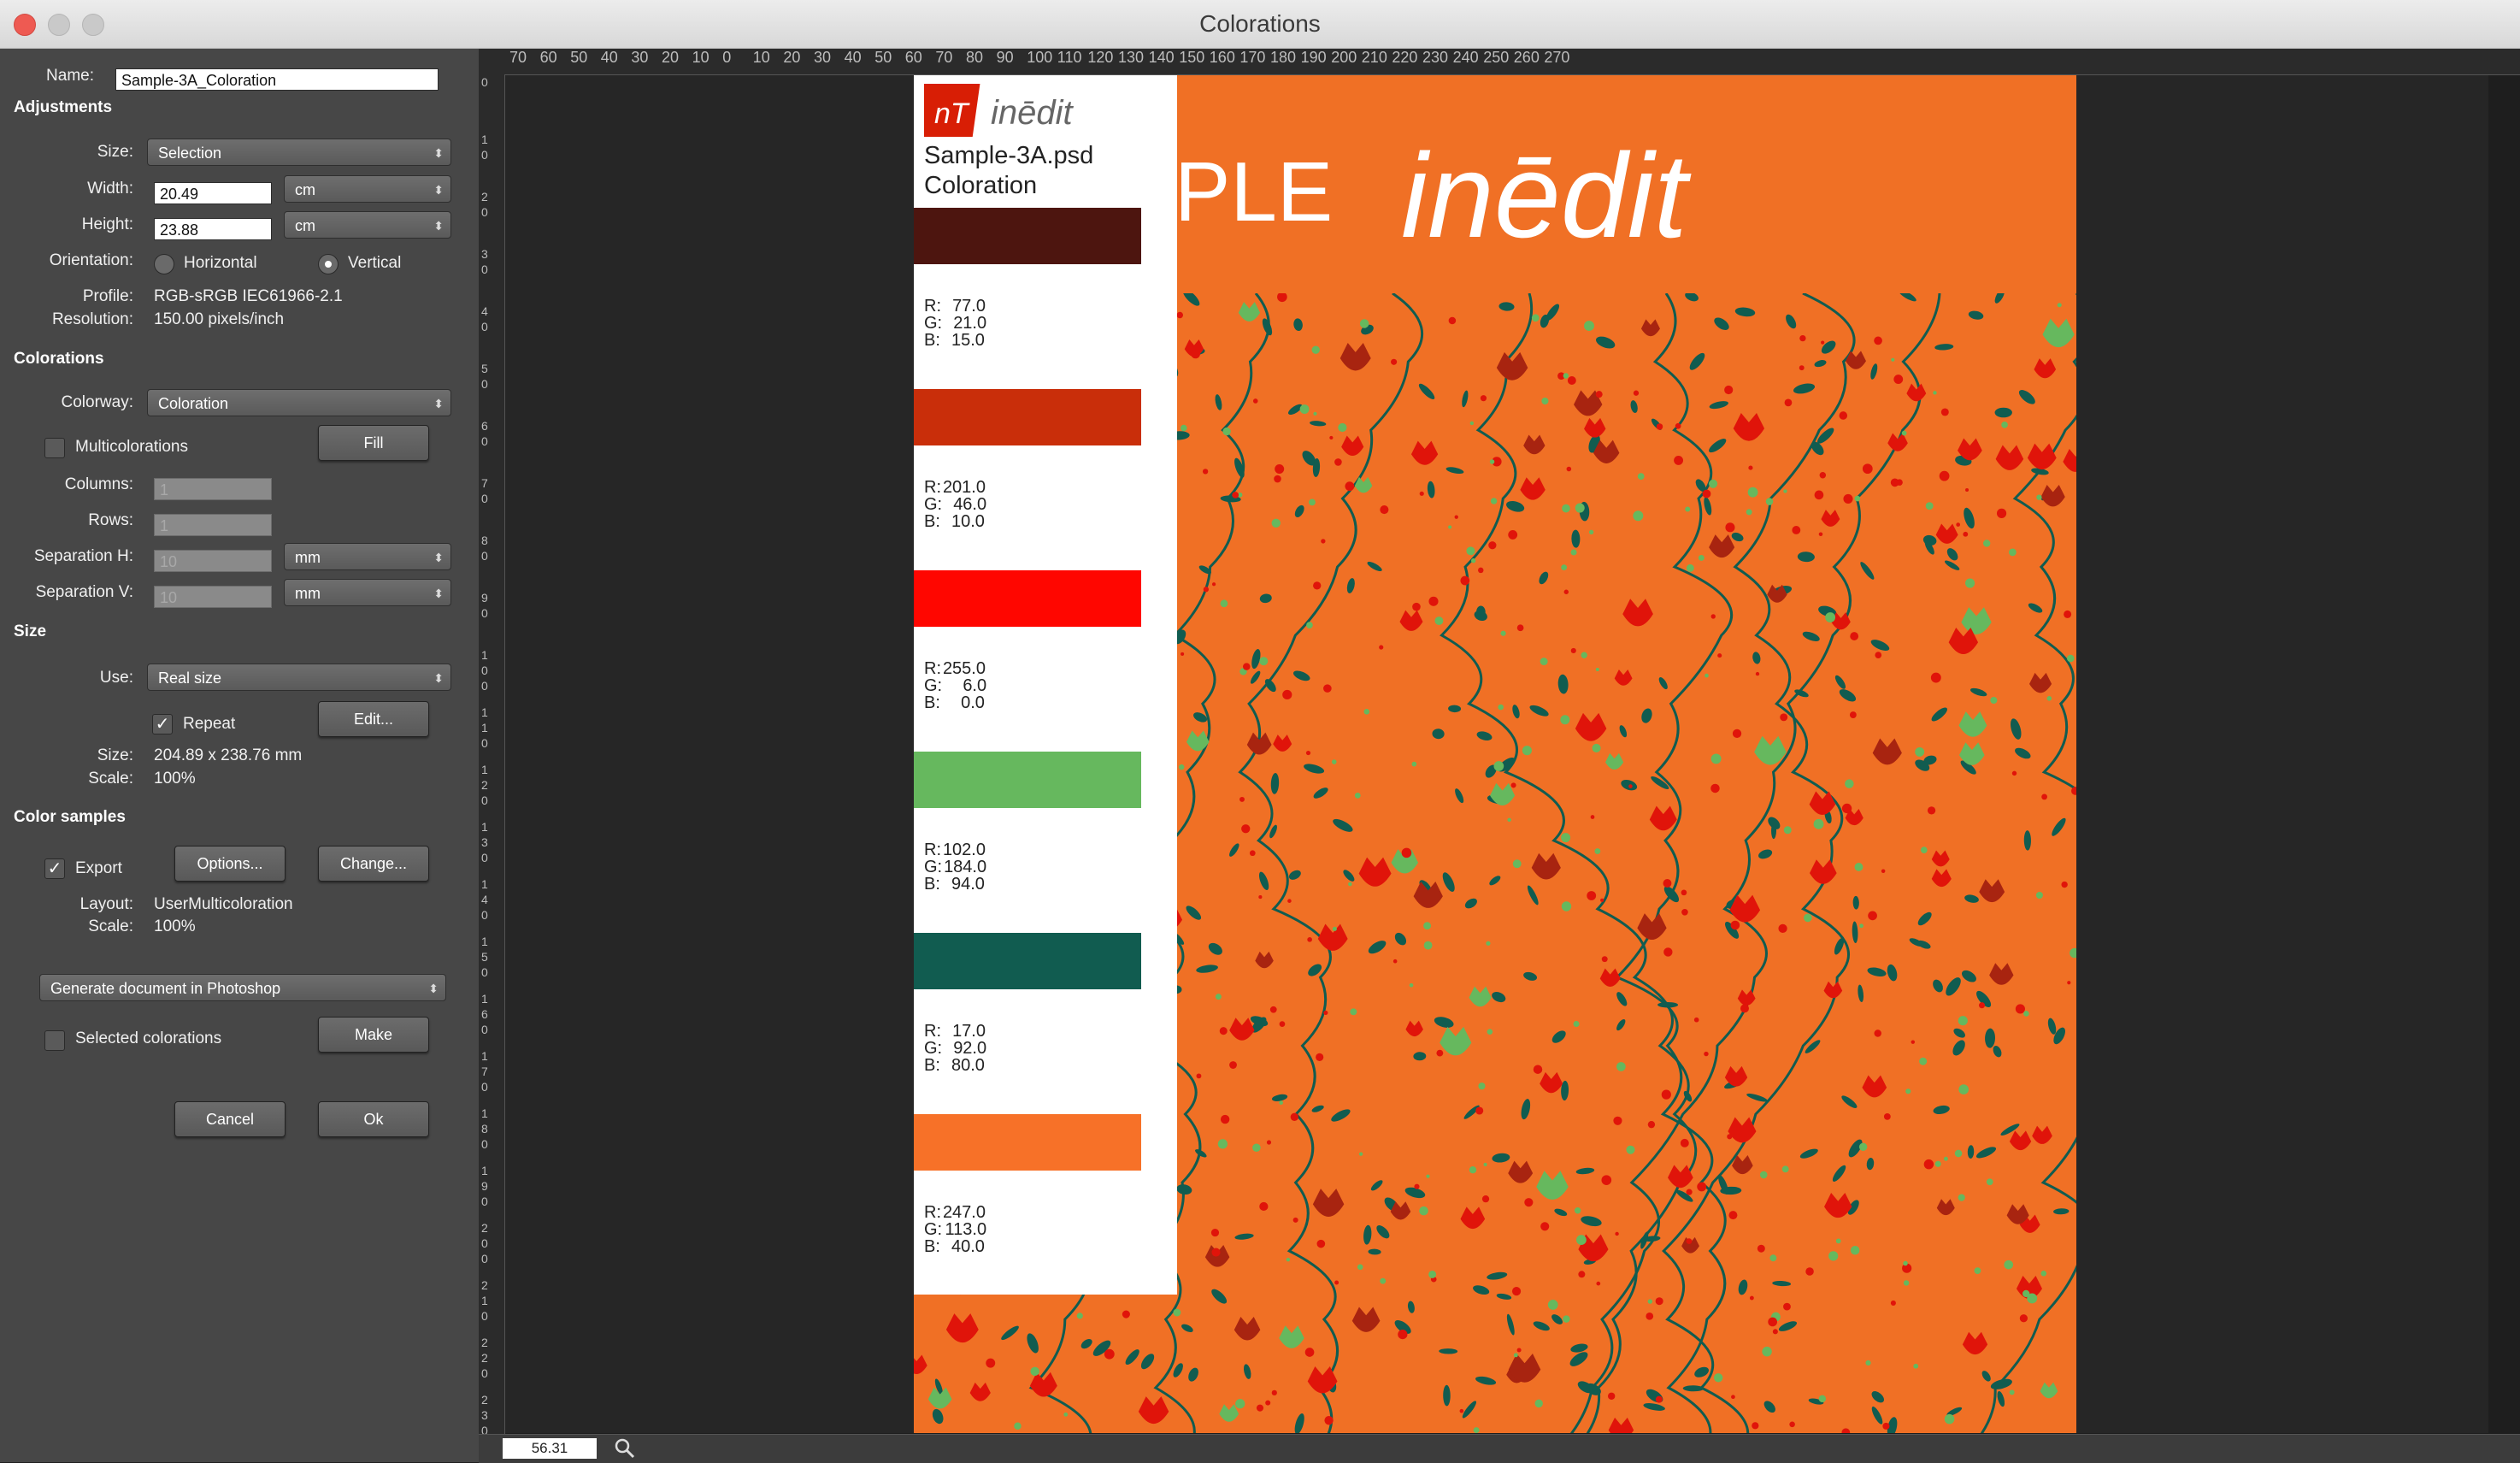 This screenshot has width=2520, height=1463. Describe the element at coordinates (230, 1119) in the screenshot. I see `cancel-button: Cancel` at that location.